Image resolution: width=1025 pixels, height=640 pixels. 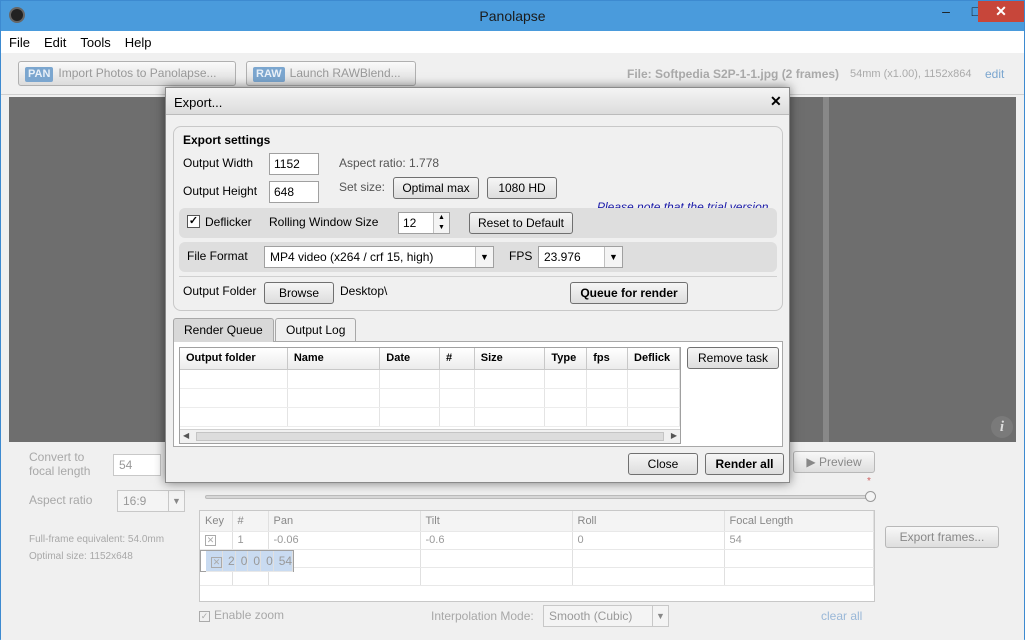 I want to click on horizontal-scrollbar: ◀ ▶, so click(x=430, y=436).